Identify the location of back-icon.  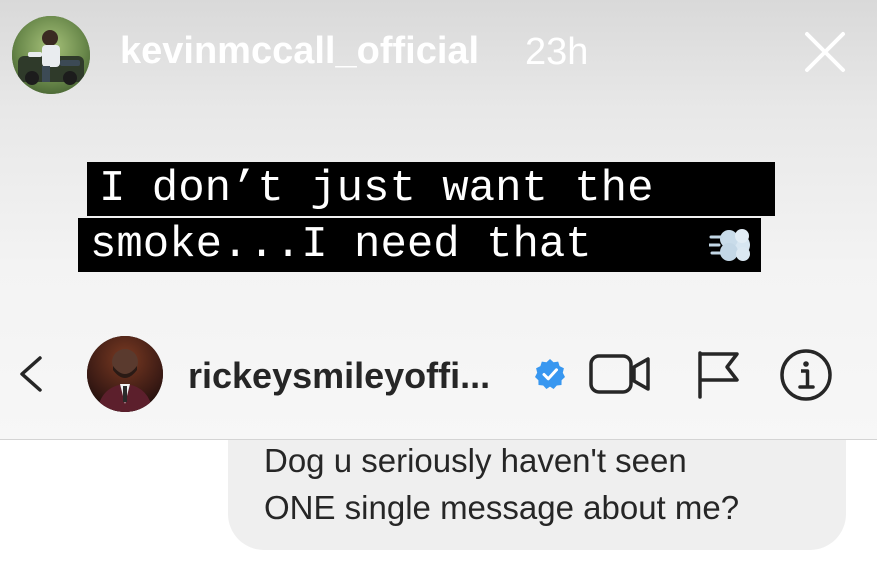
(33, 374).